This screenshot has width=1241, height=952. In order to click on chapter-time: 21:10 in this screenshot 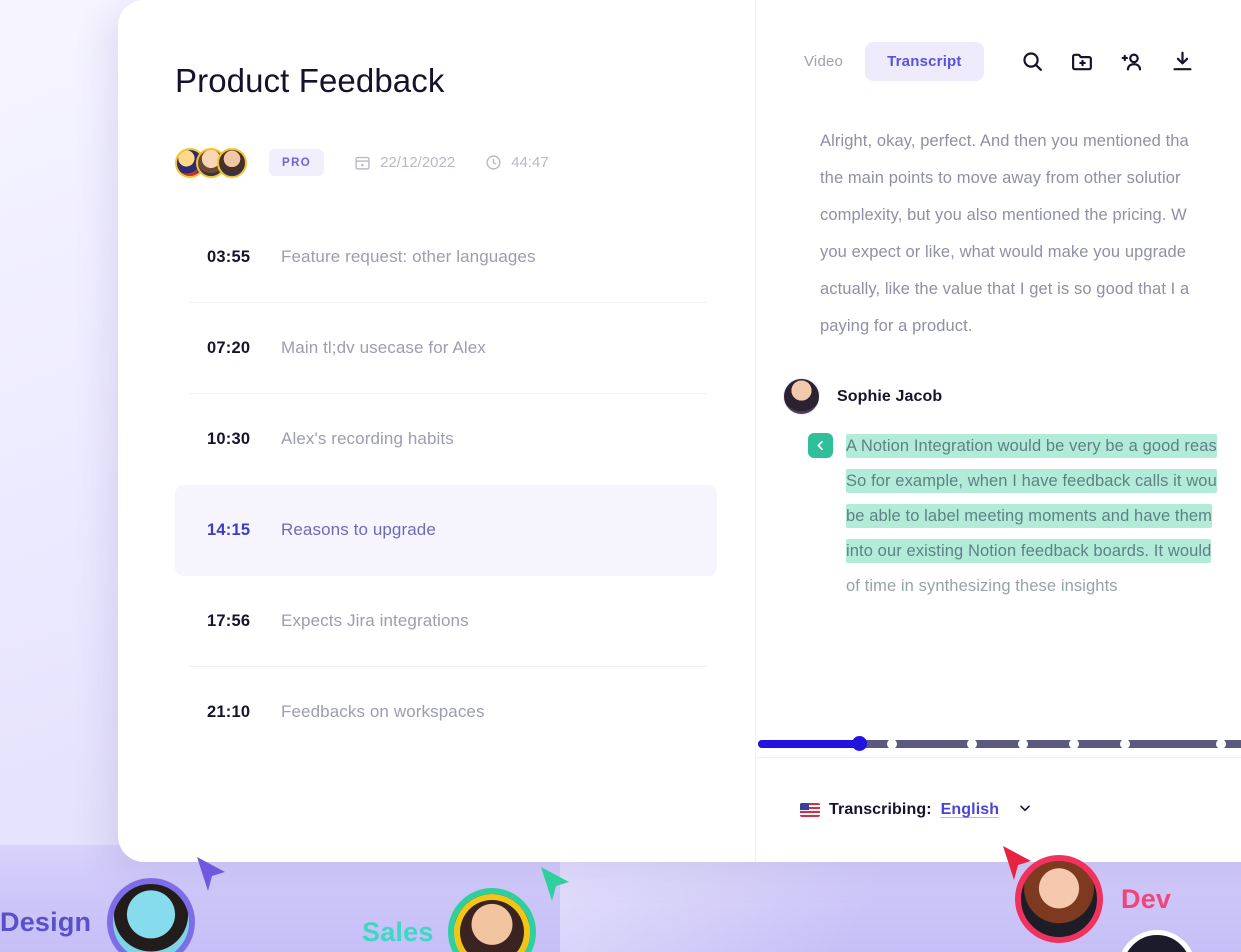, I will do `click(229, 711)`.